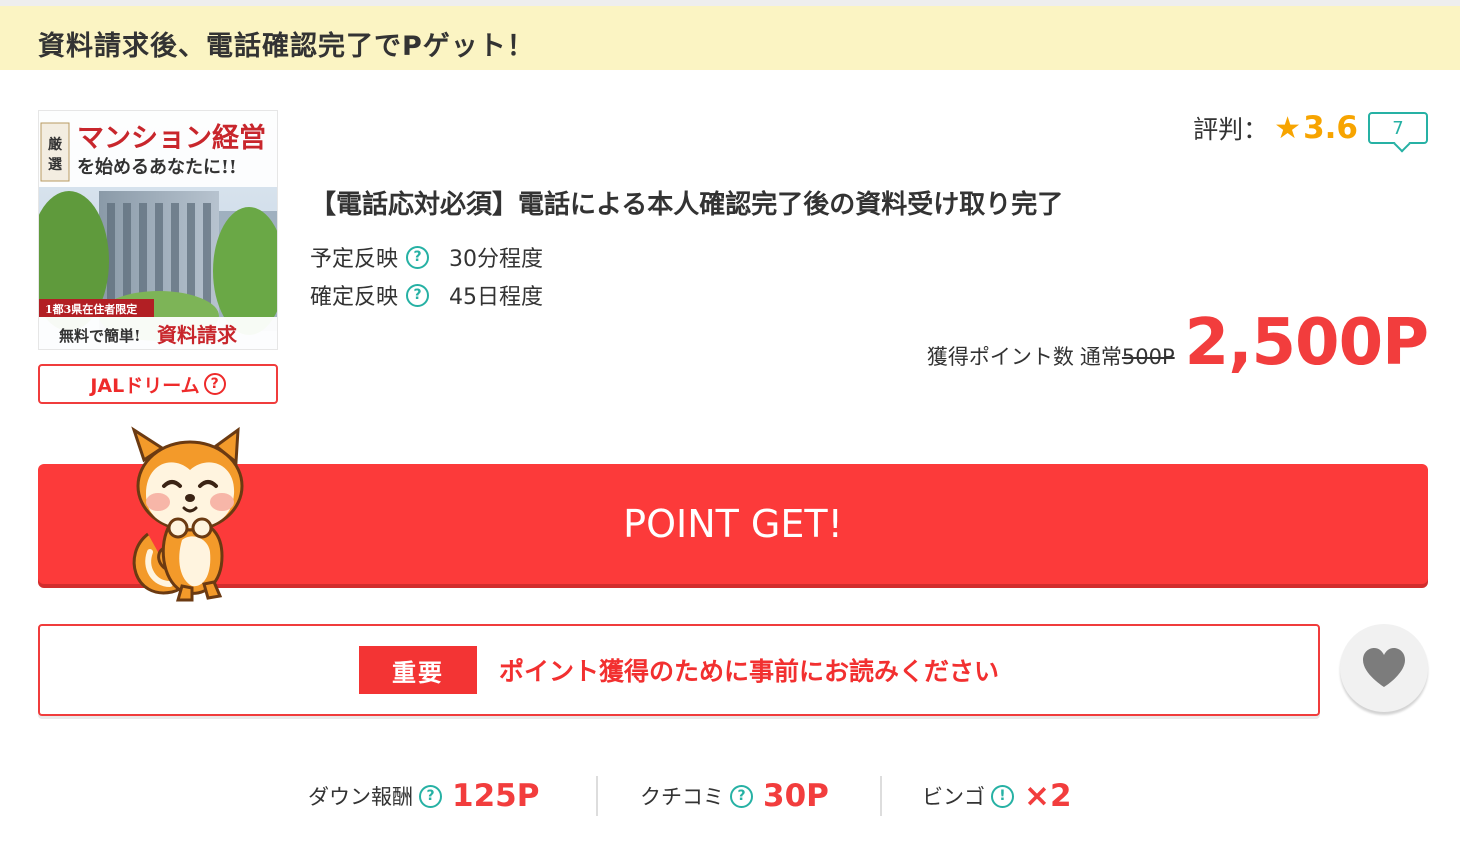  Describe the element at coordinates (496, 297) in the screenshot. I see `reflect-value: 45日程度` at that location.